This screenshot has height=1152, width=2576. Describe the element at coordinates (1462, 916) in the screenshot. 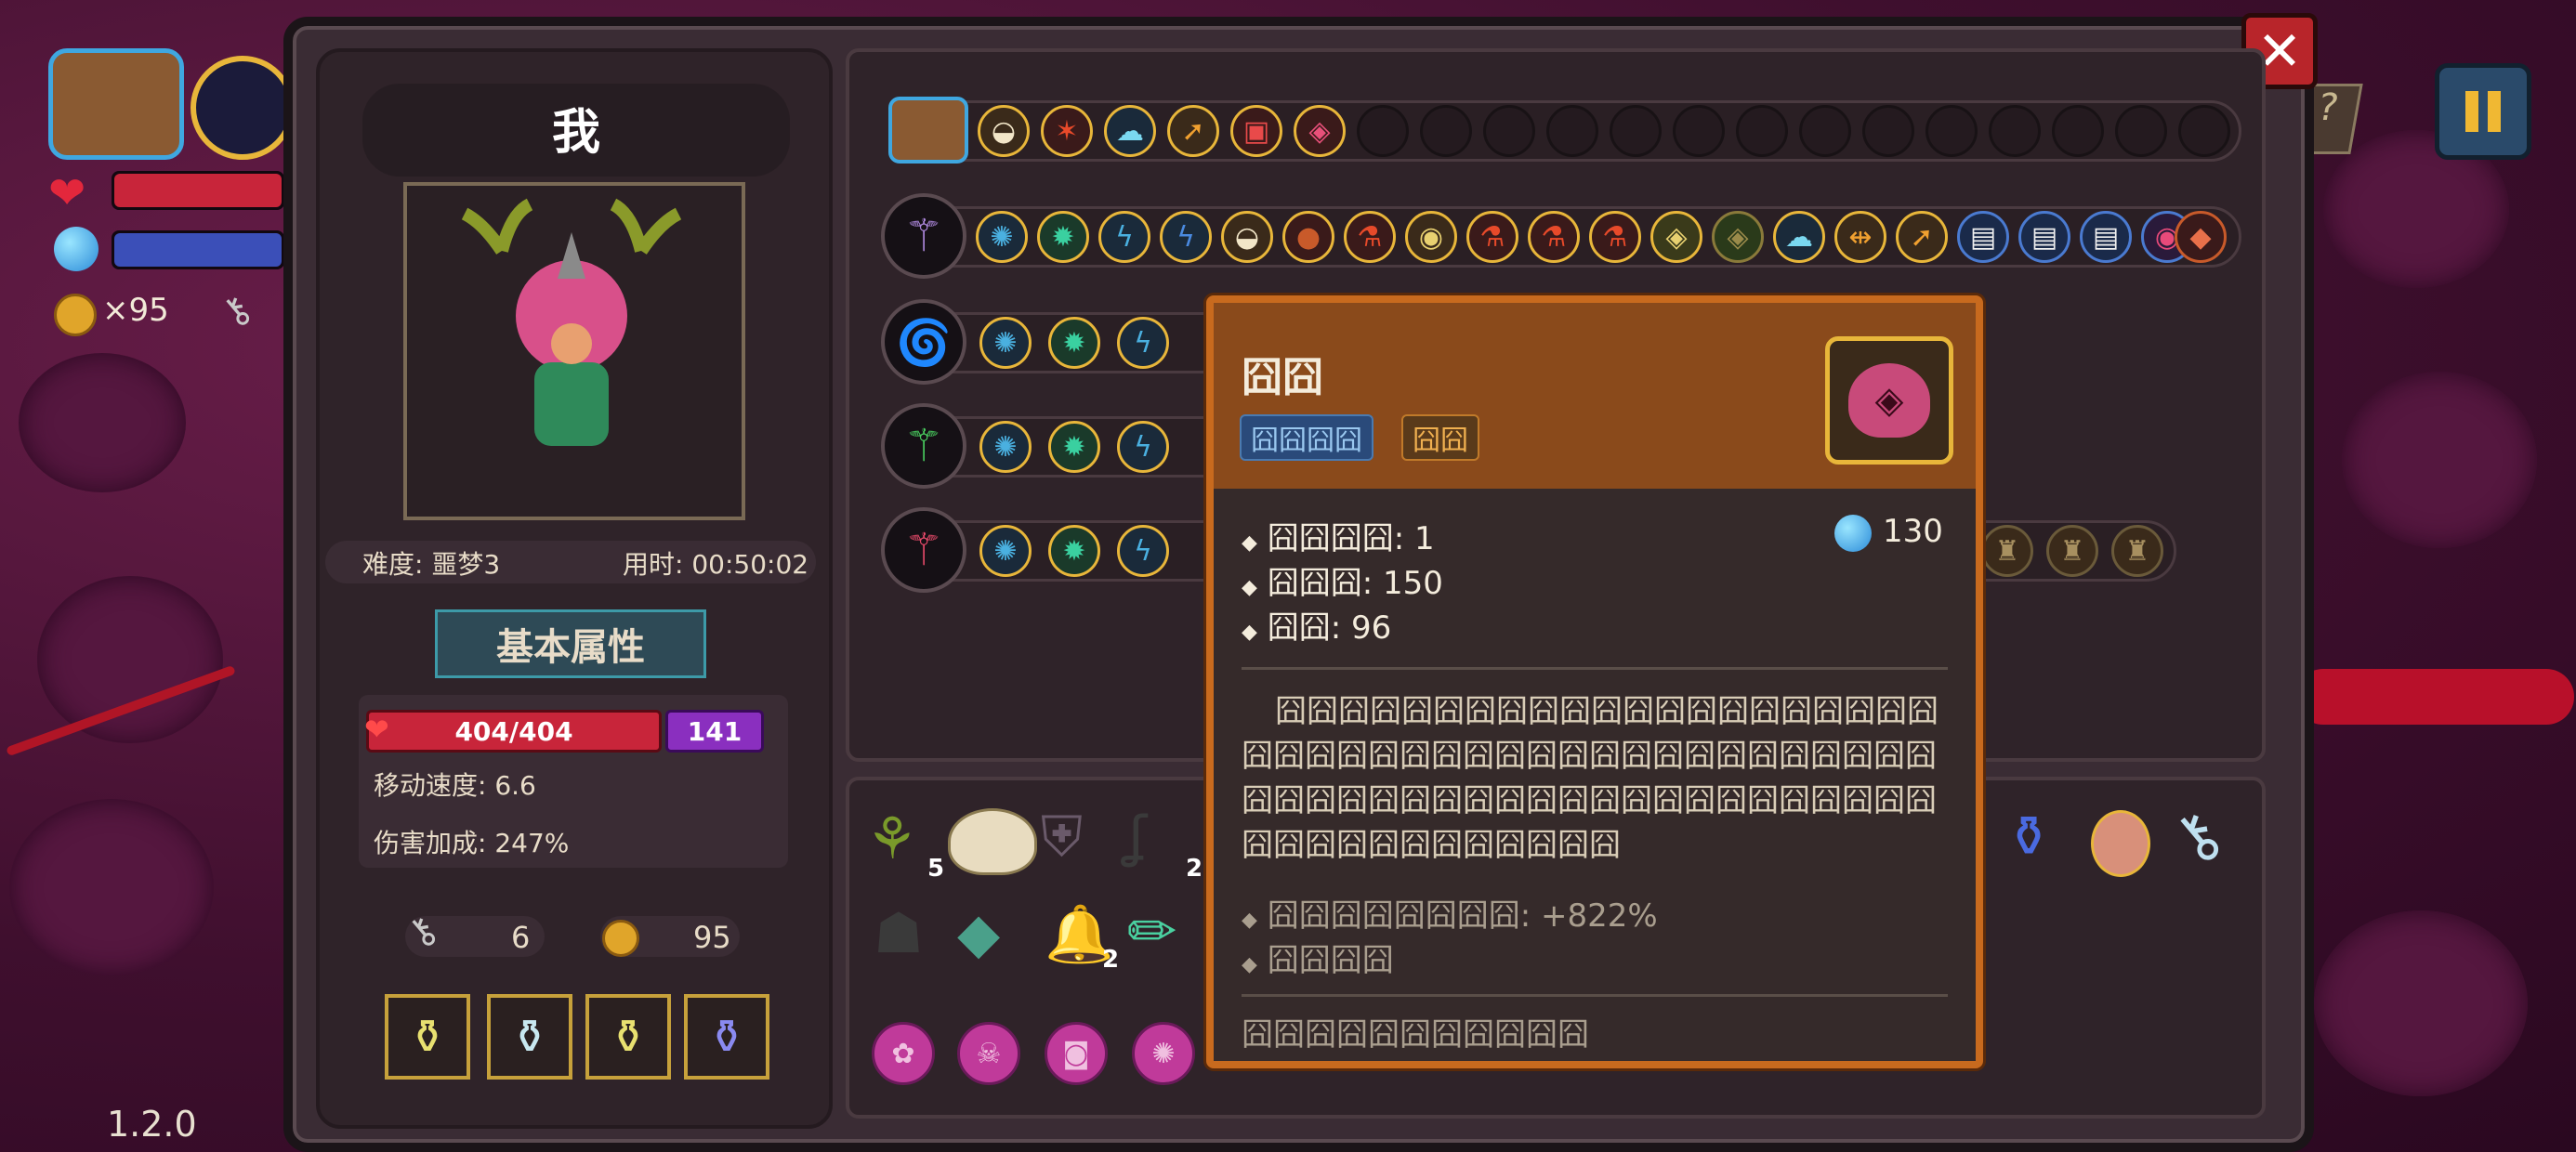

I see `tooltip-bonus-1-text: 囧囧囧囧囧囧囧囧: +822%` at that location.